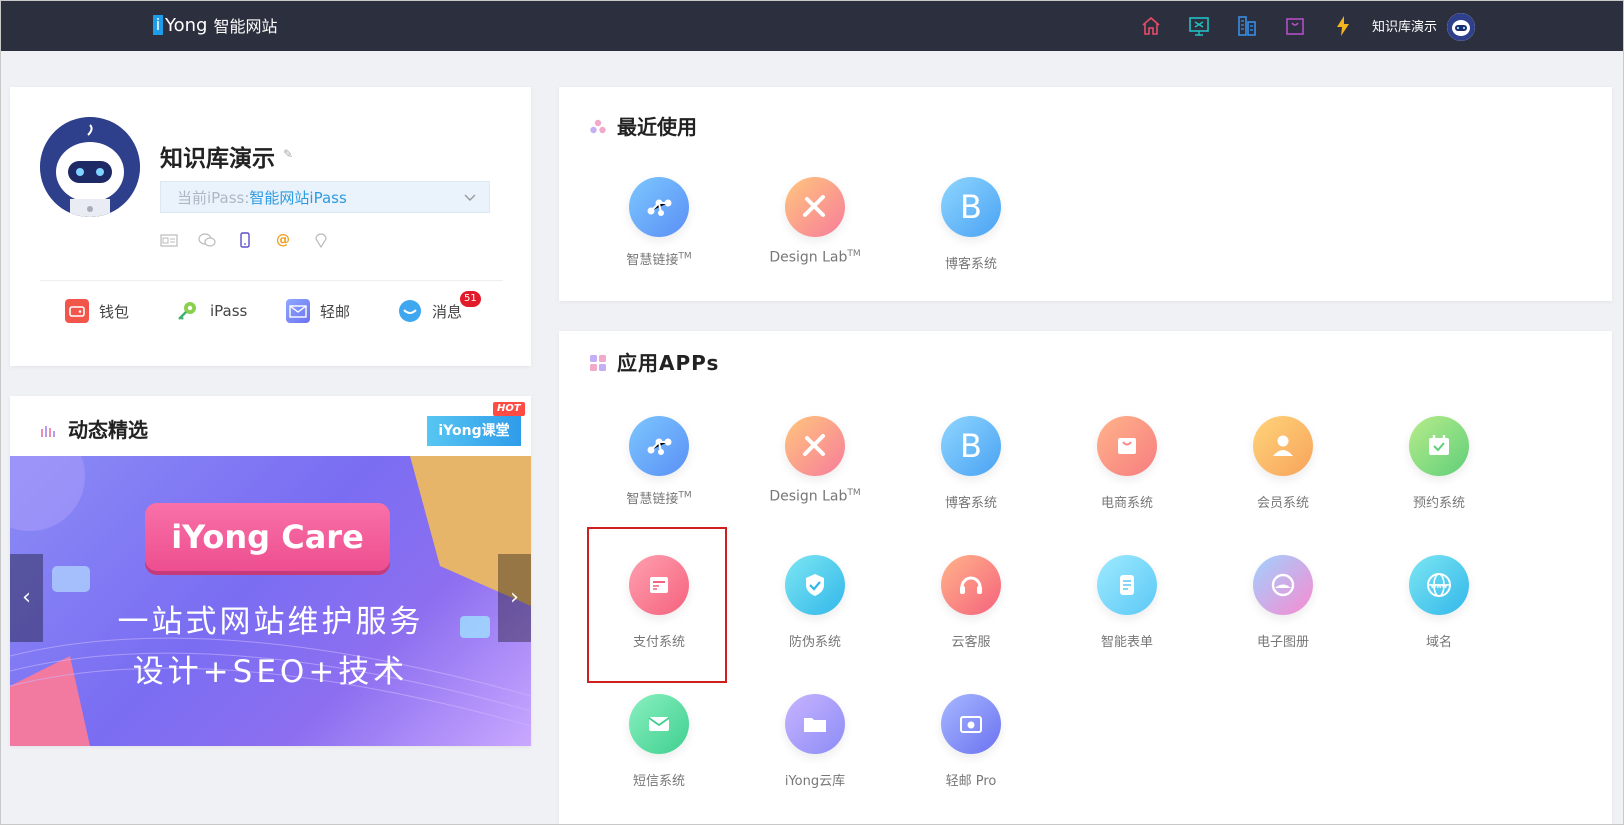  Describe the element at coordinates (474, 431) in the screenshot. I see `iyong-course-button: iYong课堂` at that location.